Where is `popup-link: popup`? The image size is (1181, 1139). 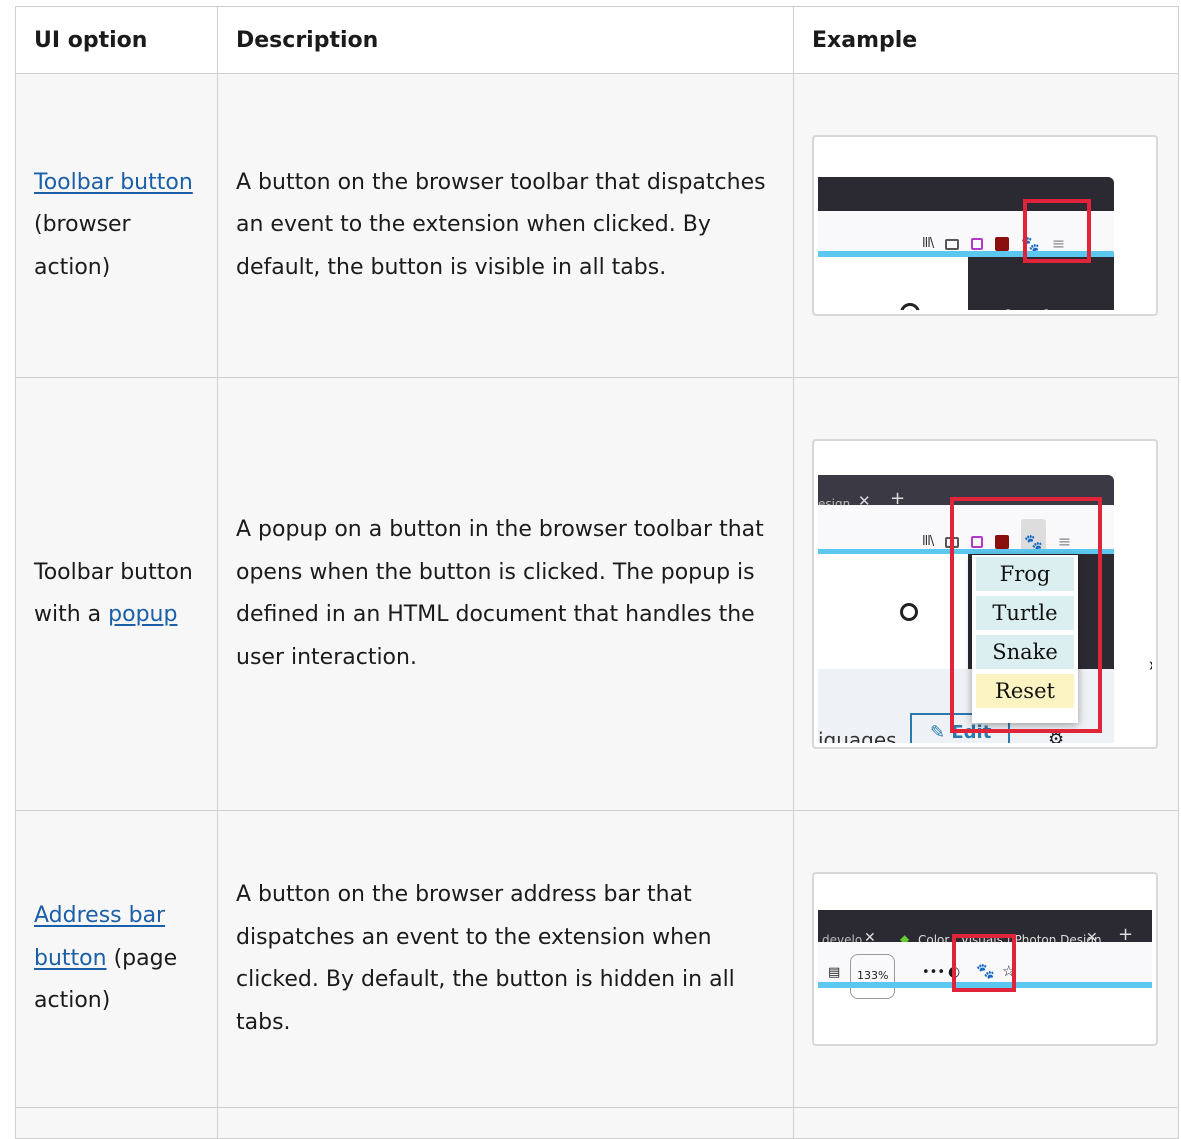
popup-link: popup is located at coordinates (142, 614).